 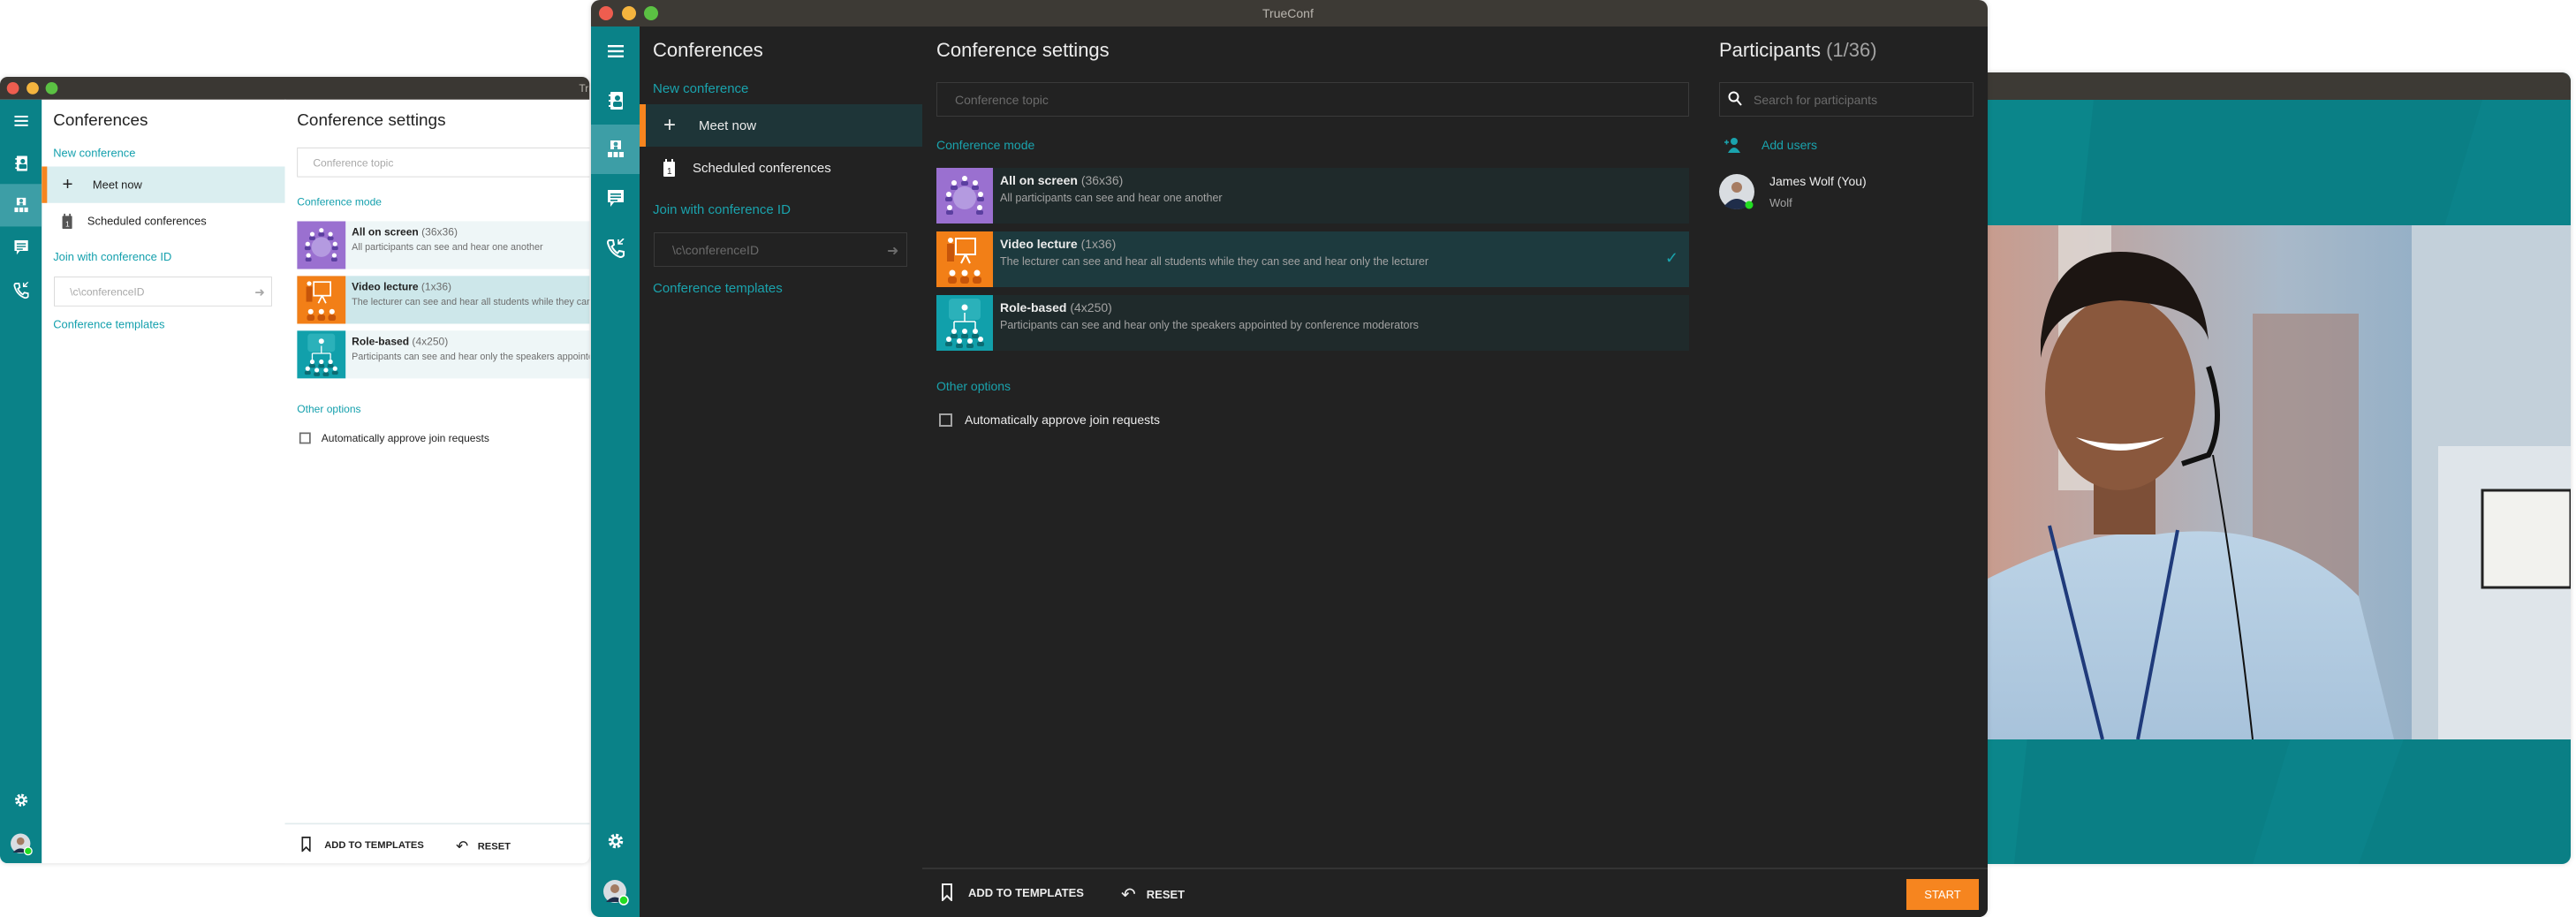 What do you see at coordinates (1099, 244) in the screenshot?
I see `mode-capacity: (1x36)` at bounding box center [1099, 244].